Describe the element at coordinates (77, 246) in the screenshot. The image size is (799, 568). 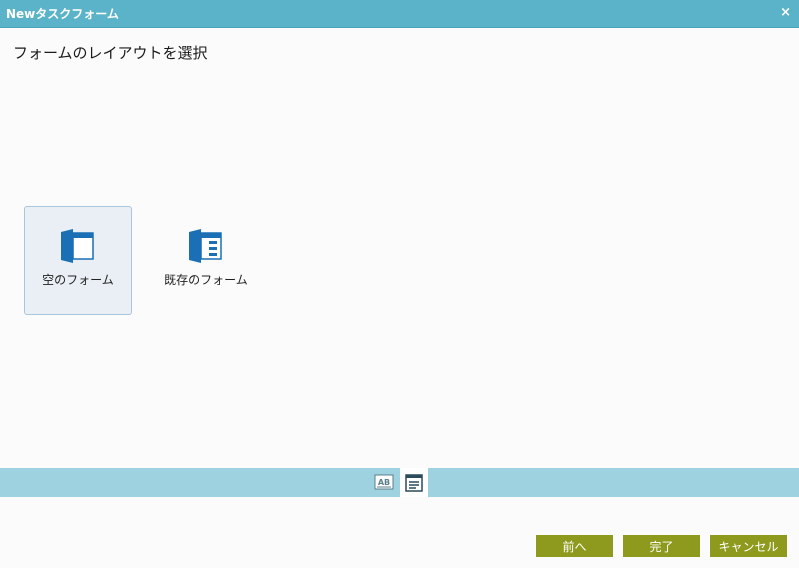
I see `blank-form-icon` at that location.